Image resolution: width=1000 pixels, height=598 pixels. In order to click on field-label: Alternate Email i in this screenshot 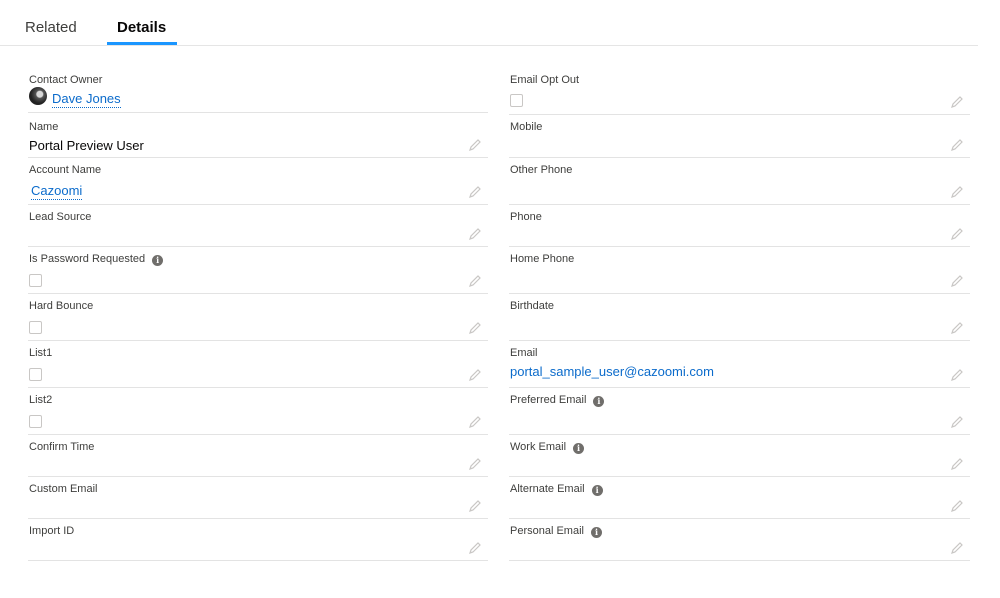, I will do `click(556, 489)`.